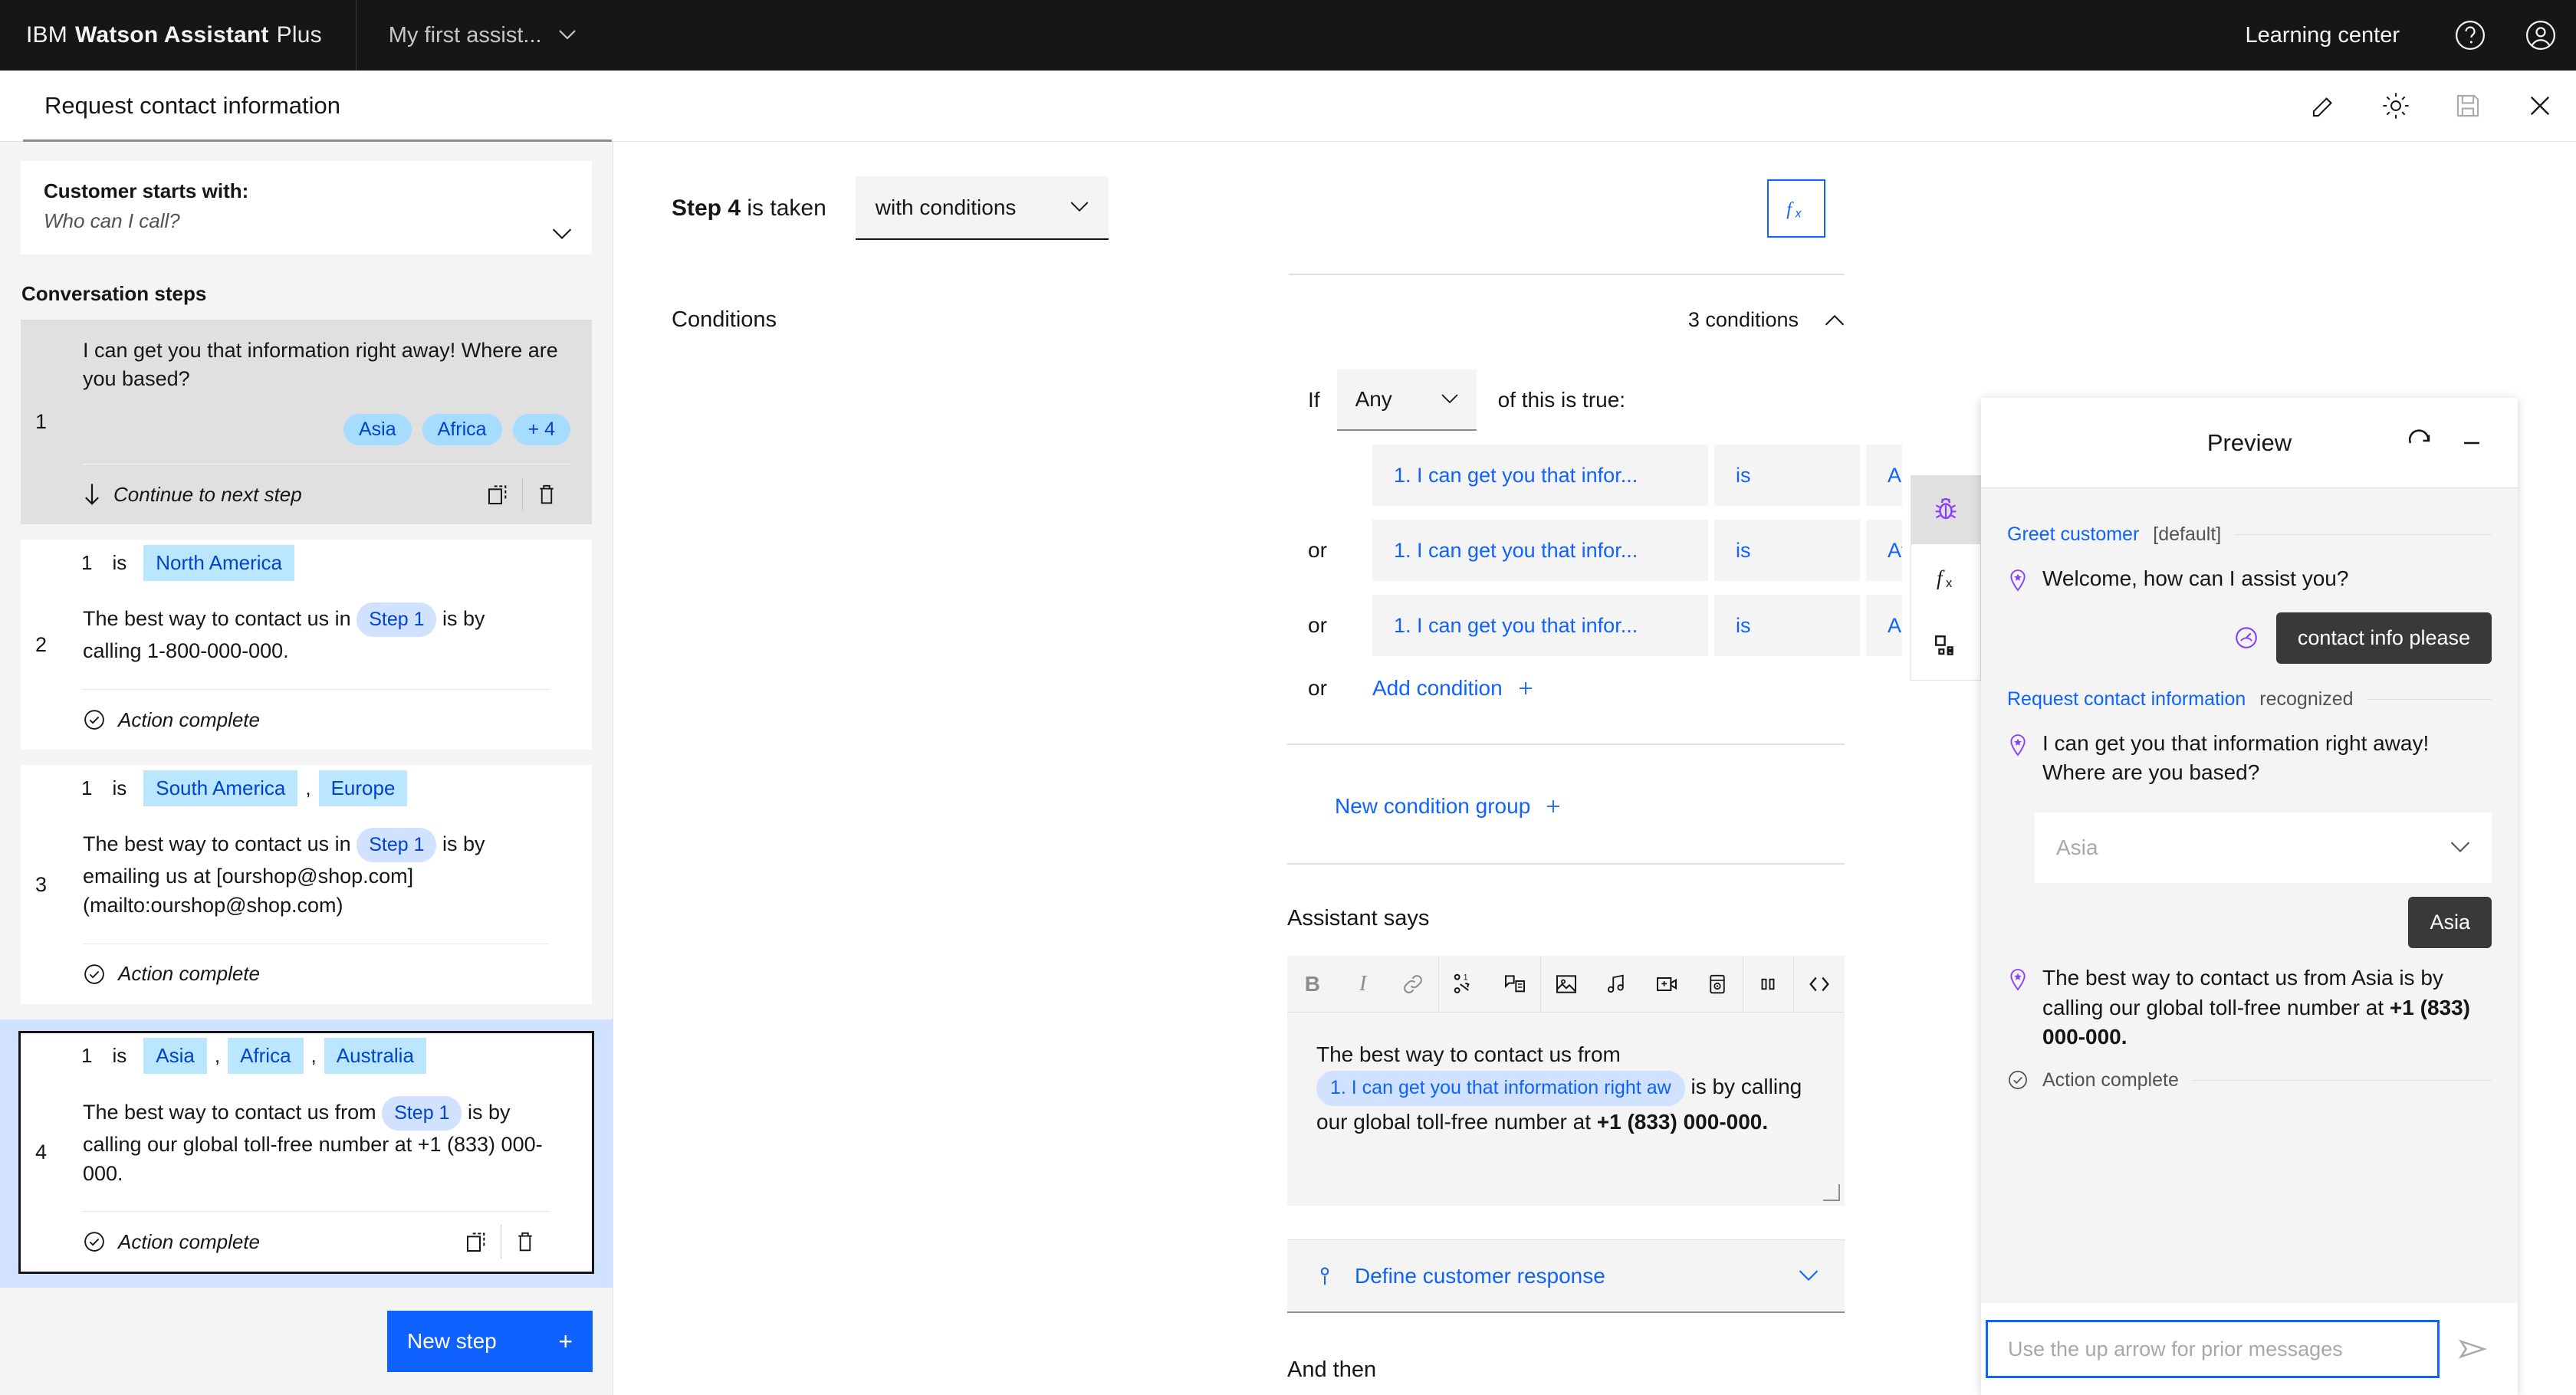  Describe the element at coordinates (1799, 213) in the screenshot. I see `svg-text: x` at that location.